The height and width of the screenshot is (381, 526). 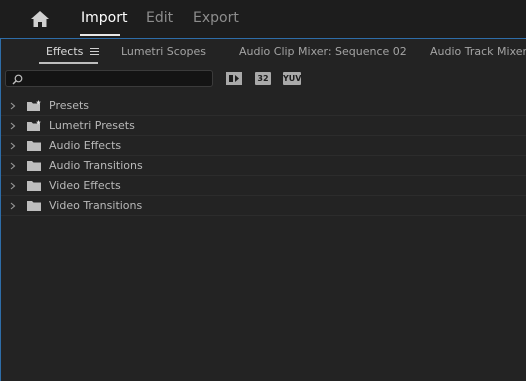 What do you see at coordinates (323, 51) in the screenshot?
I see `tab-audio-clip-mixer: Audio Clip Mixer: Sequence 02` at bounding box center [323, 51].